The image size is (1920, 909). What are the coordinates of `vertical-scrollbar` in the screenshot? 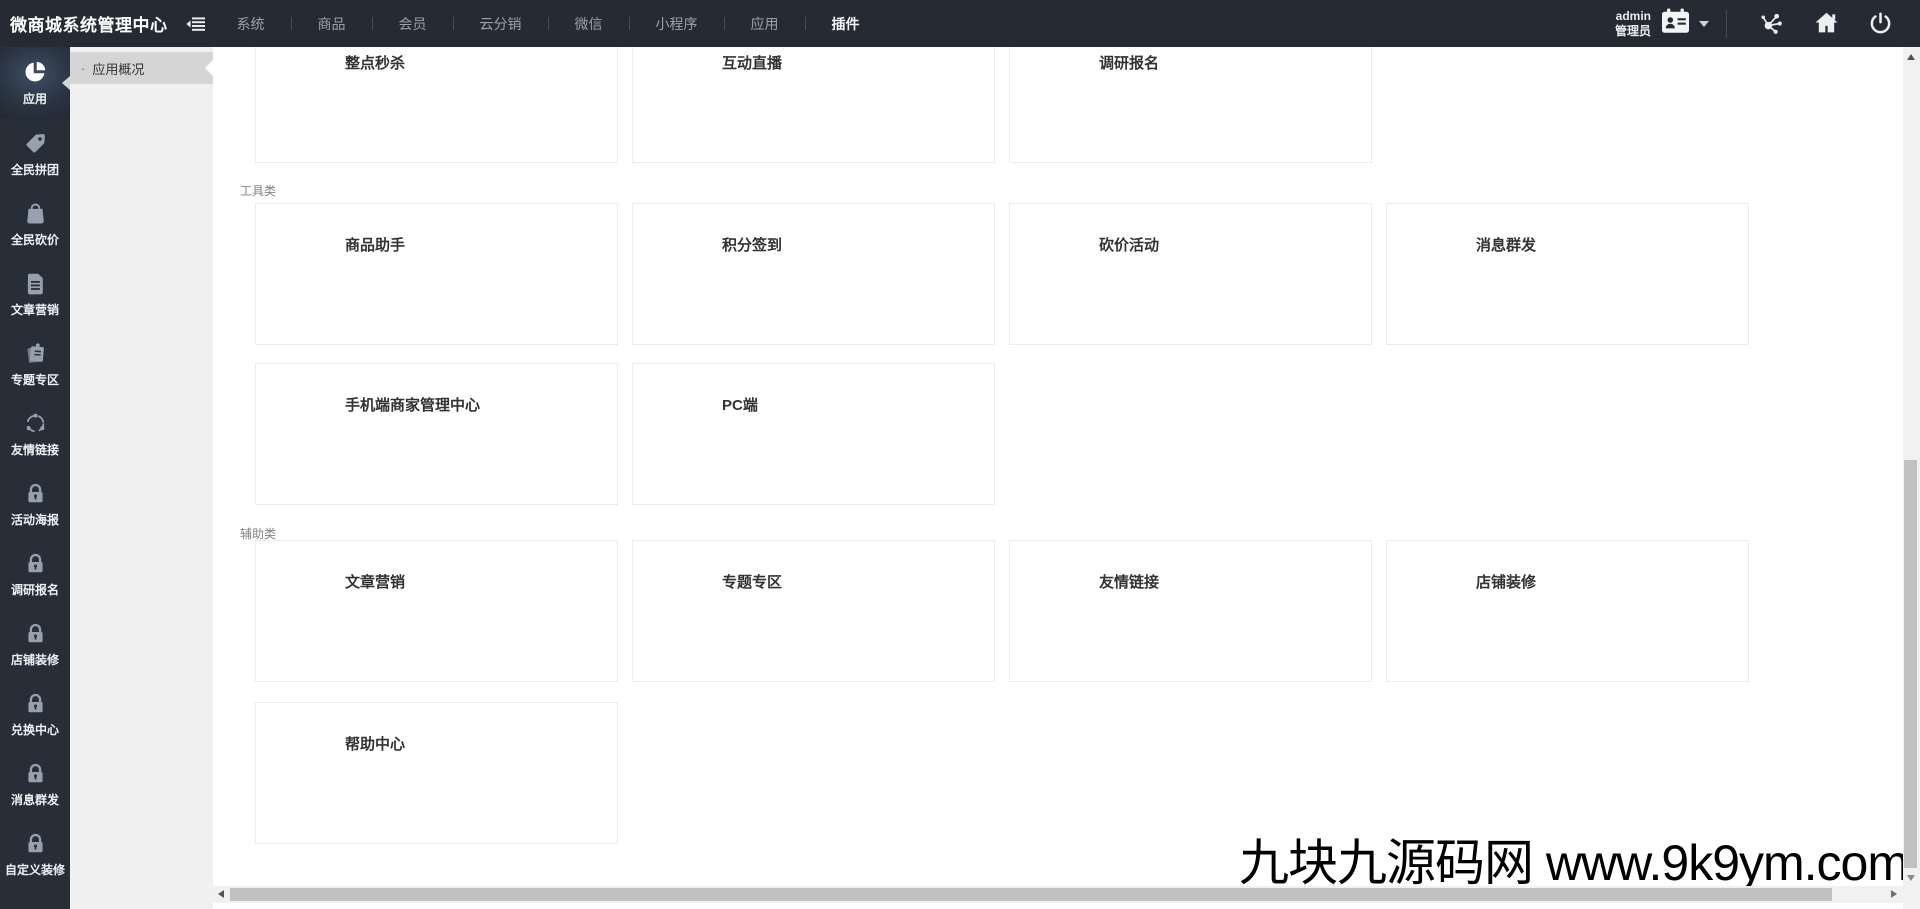 It's located at (1911, 478).